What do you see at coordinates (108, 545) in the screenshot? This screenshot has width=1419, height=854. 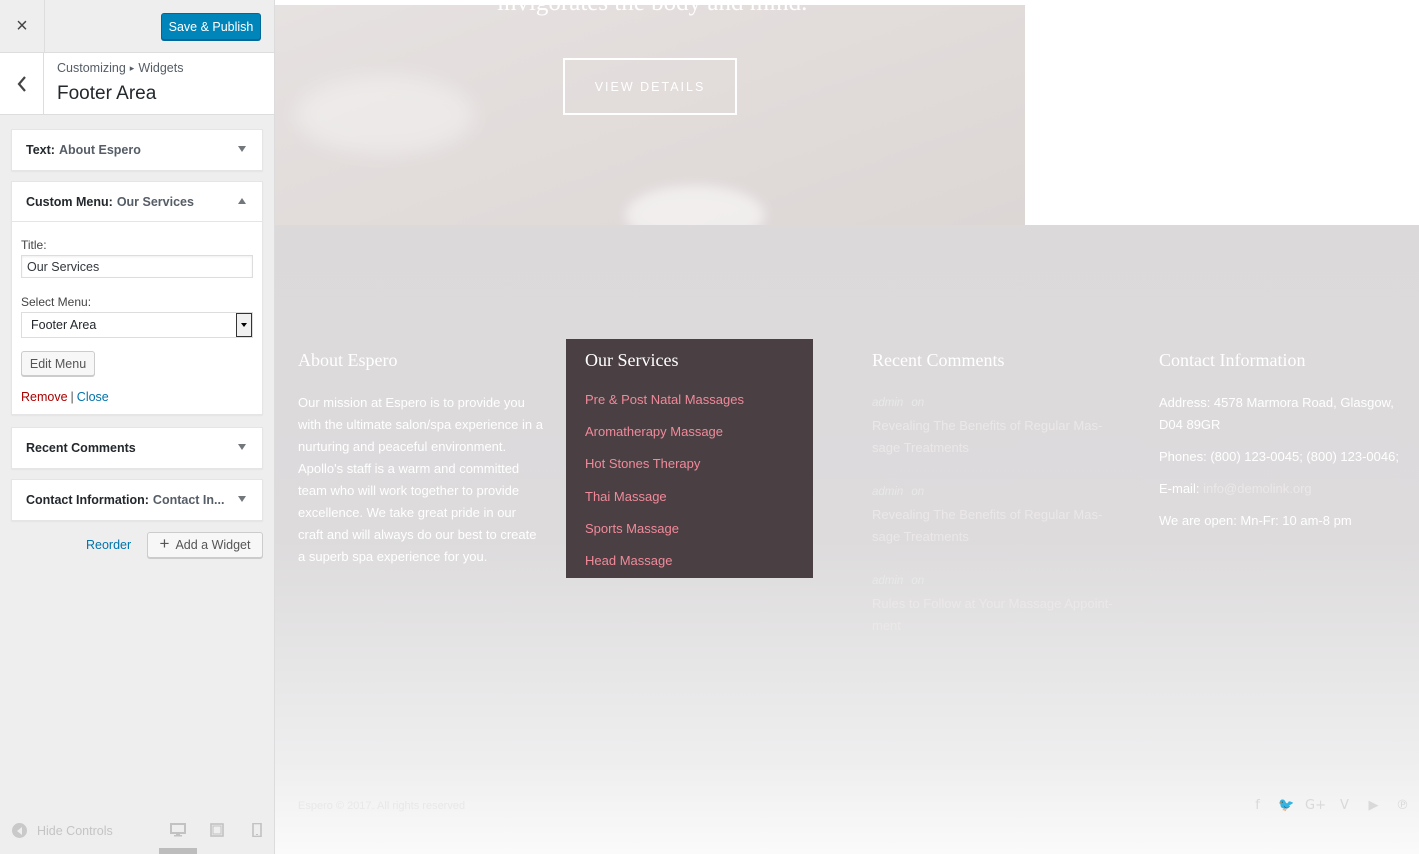 I see `reorder-link: Reorder` at bounding box center [108, 545].